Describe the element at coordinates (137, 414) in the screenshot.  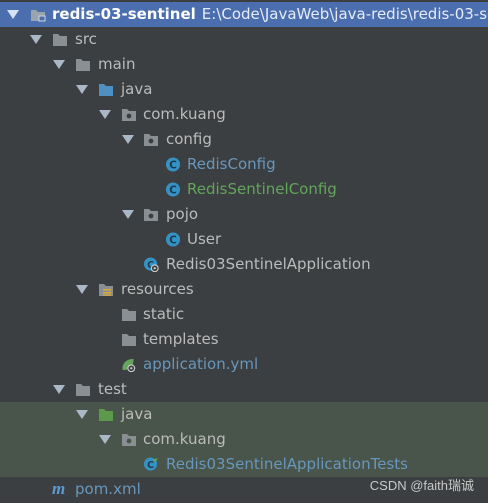
I see `tree-label-test-java: java` at that location.